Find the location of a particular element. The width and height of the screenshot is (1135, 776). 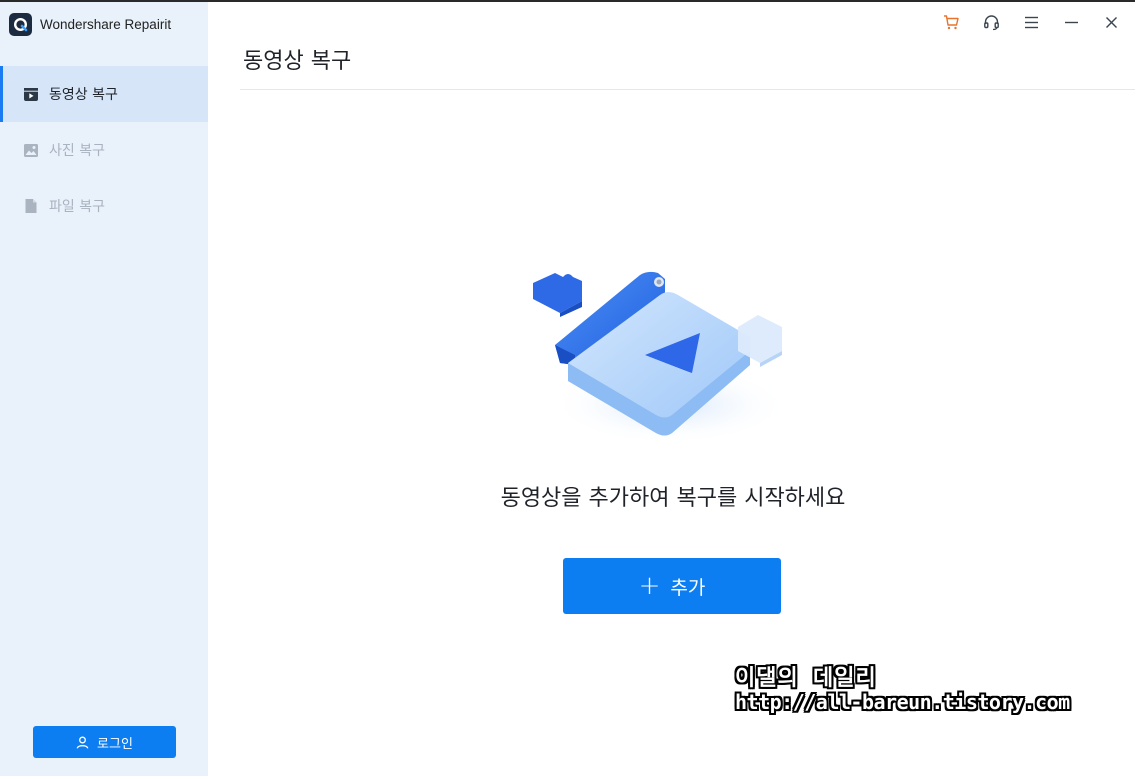

cart-icon is located at coordinates (951, 22).